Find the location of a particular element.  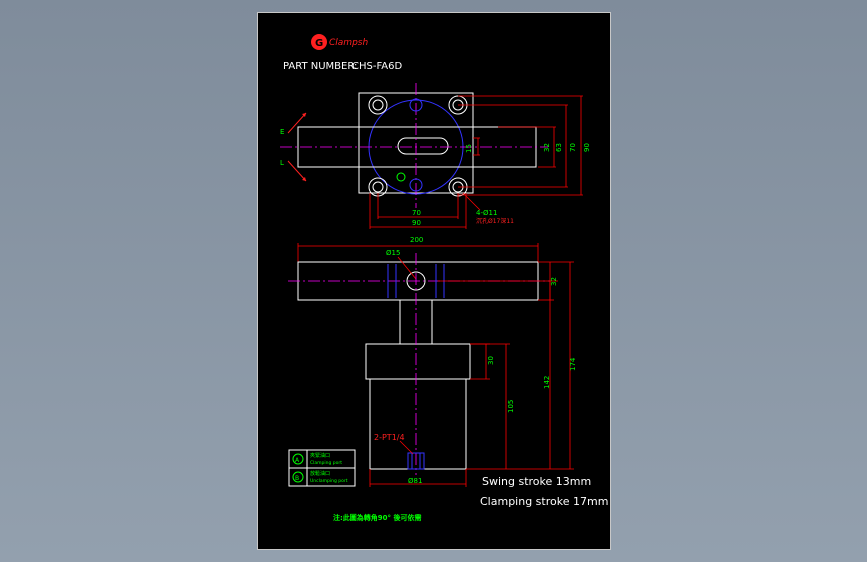

legend-symbol-a: A is located at coordinates (297, 460).